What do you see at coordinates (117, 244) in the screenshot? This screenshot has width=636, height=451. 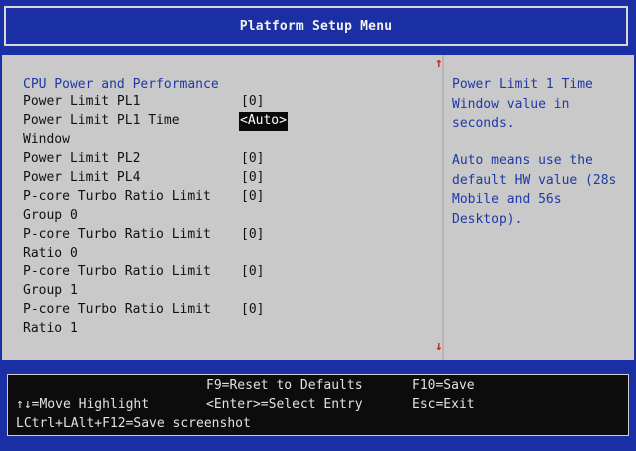 I see `setting-label-turbo-ratio-0: P-core Turbo Ratio Limit Ratio 0` at bounding box center [117, 244].